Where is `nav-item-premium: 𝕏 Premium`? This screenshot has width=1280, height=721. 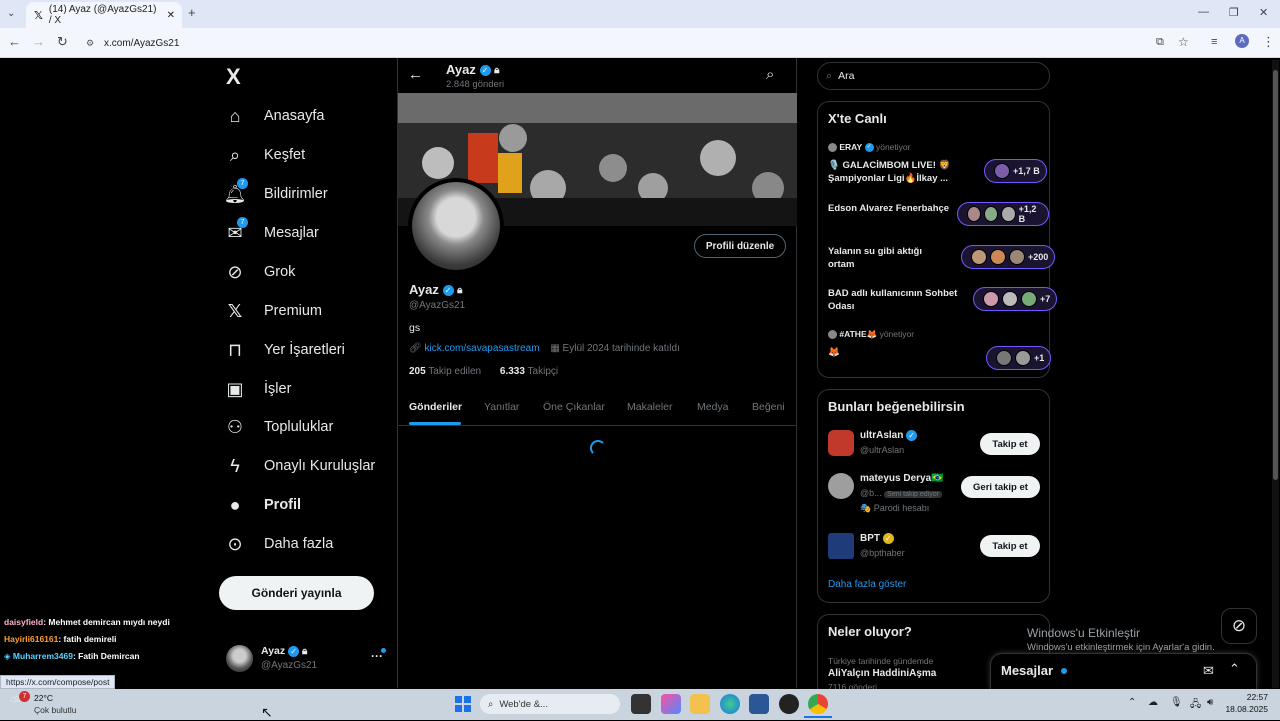 nav-item-premium: 𝕏 Premium is located at coordinates (305, 311).